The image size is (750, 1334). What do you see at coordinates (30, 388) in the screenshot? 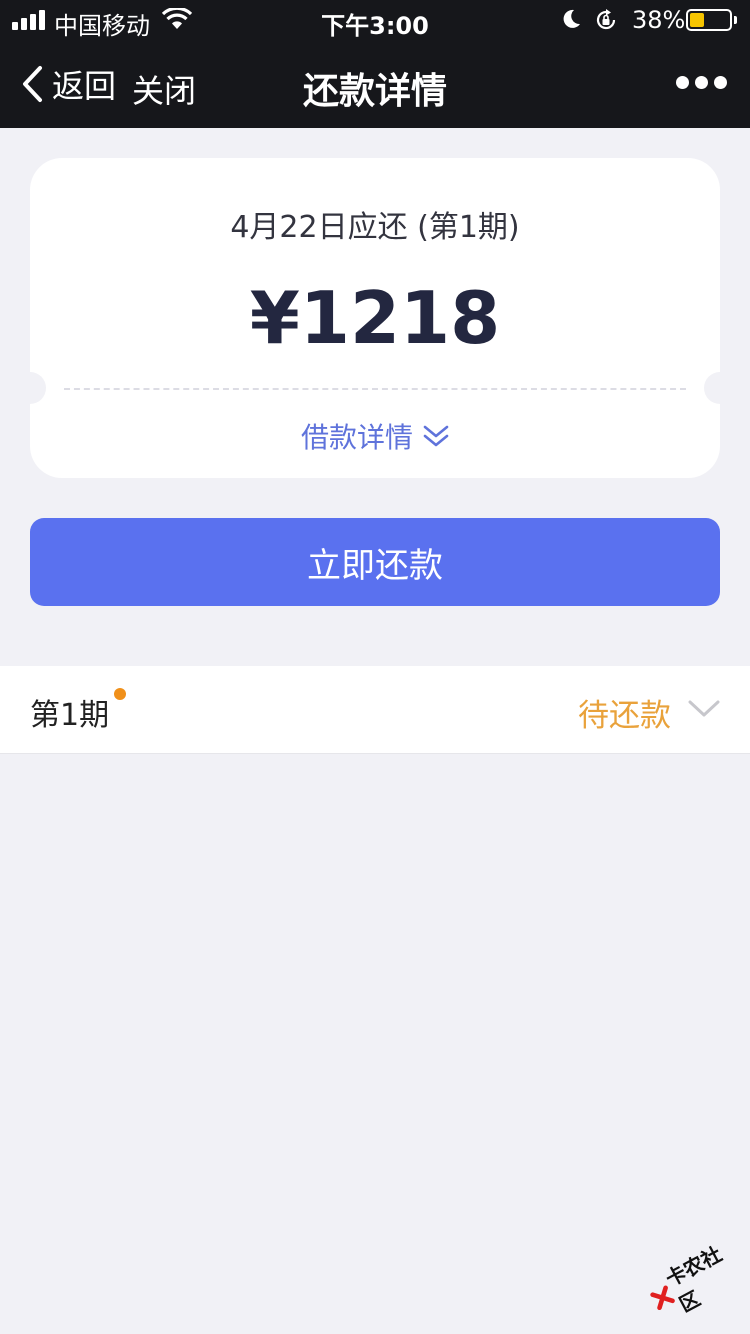
I see `card-notch-left` at bounding box center [30, 388].